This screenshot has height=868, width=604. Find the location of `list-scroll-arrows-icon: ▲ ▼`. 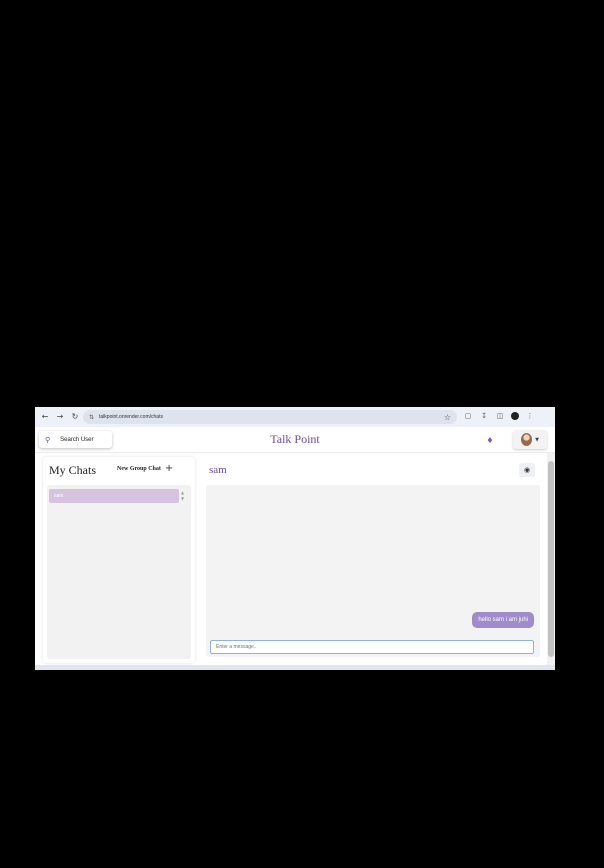

list-scroll-arrows-icon: ▲ ▼ is located at coordinates (182, 496).